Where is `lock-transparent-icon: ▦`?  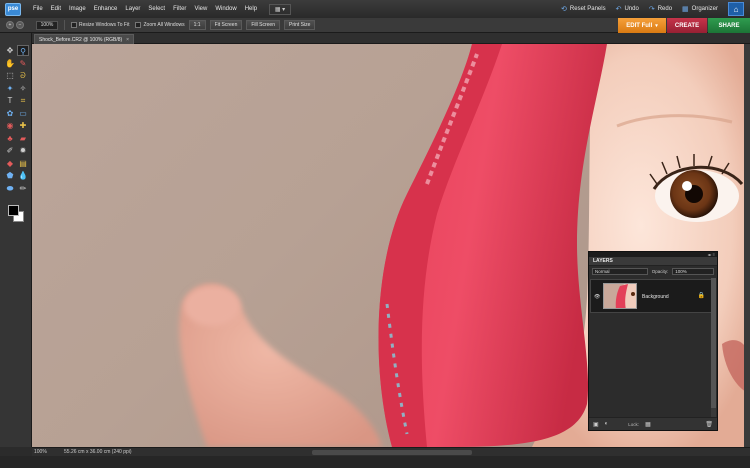
lock-transparent-icon: ▦ is located at coordinates (648, 424).